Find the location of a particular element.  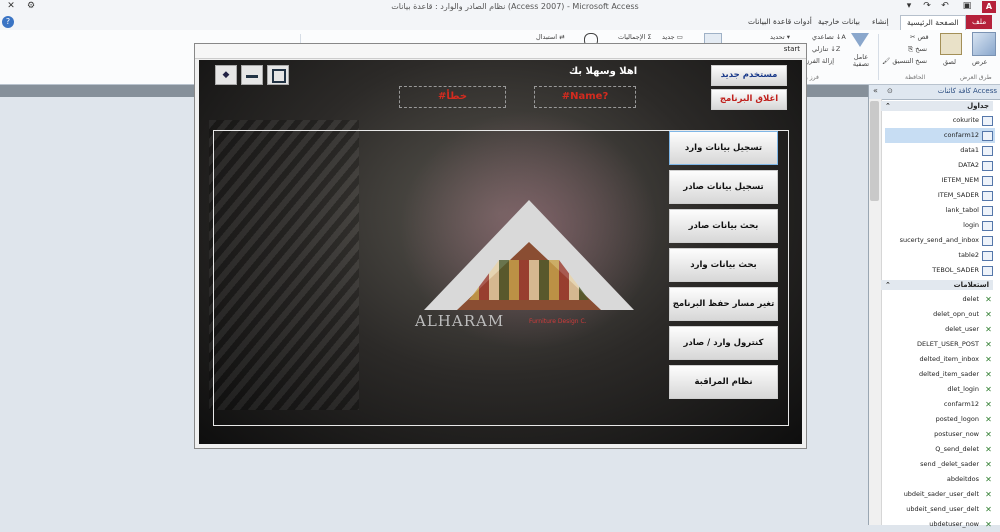

descending-label: تنازلي is located at coordinates (820, 49).